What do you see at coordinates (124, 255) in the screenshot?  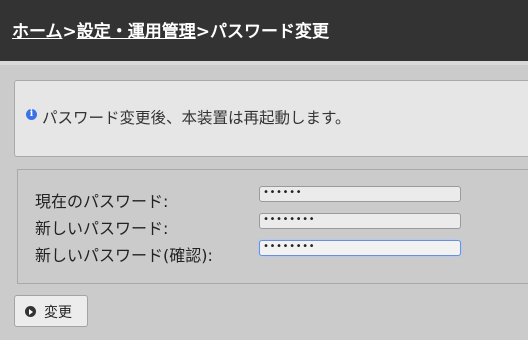 I see `confirm-password-label: 新しいパスワード(確認):` at bounding box center [124, 255].